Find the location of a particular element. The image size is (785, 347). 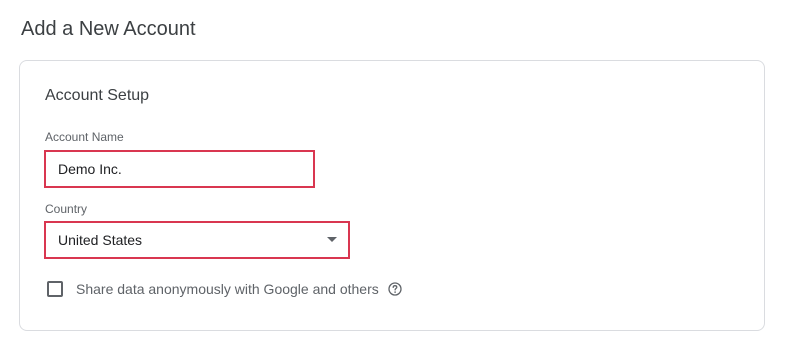

country-select: United States is located at coordinates (197, 240).